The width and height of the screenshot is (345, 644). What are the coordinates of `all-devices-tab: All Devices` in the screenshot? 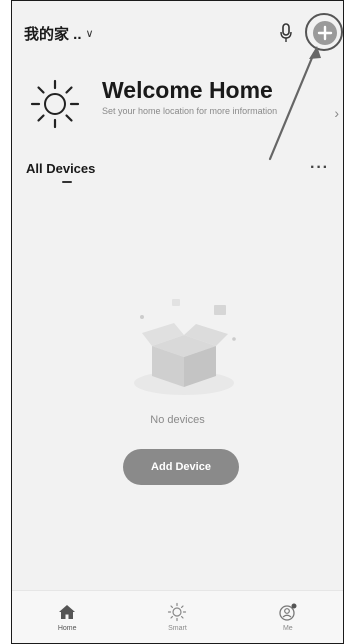 It's located at (60, 168).